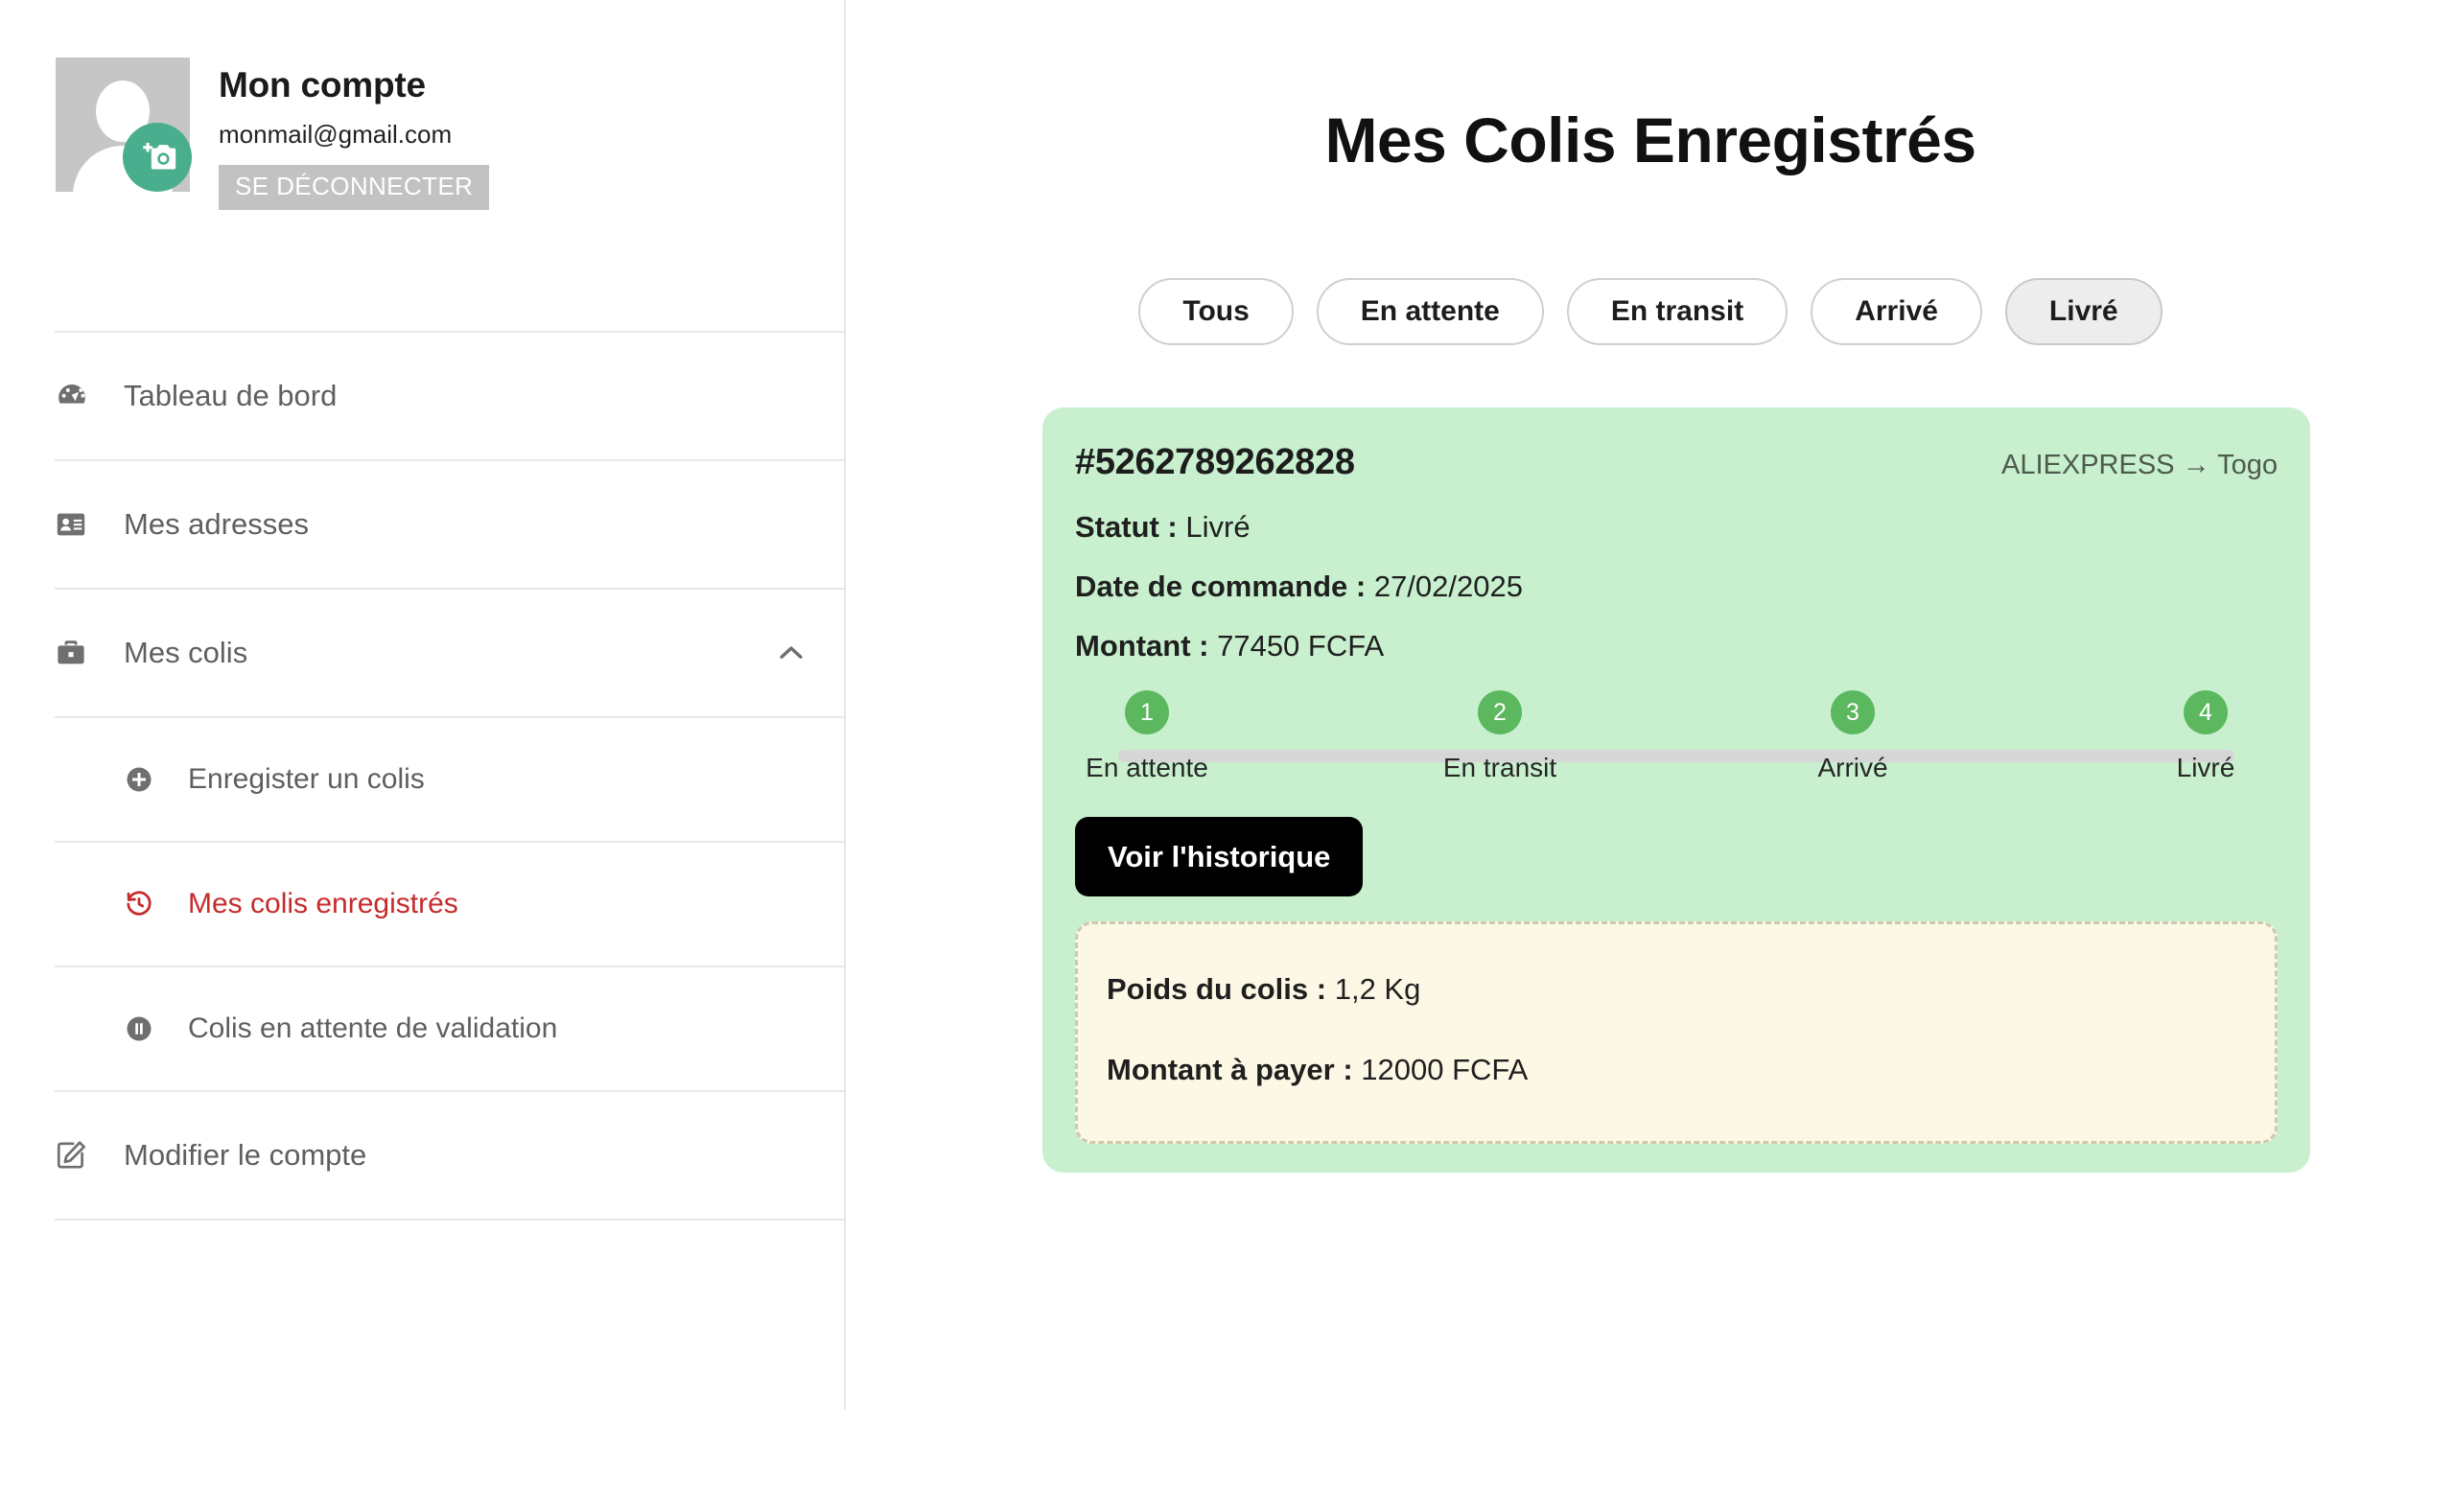  I want to click on briefcase-icon, so click(75, 653).